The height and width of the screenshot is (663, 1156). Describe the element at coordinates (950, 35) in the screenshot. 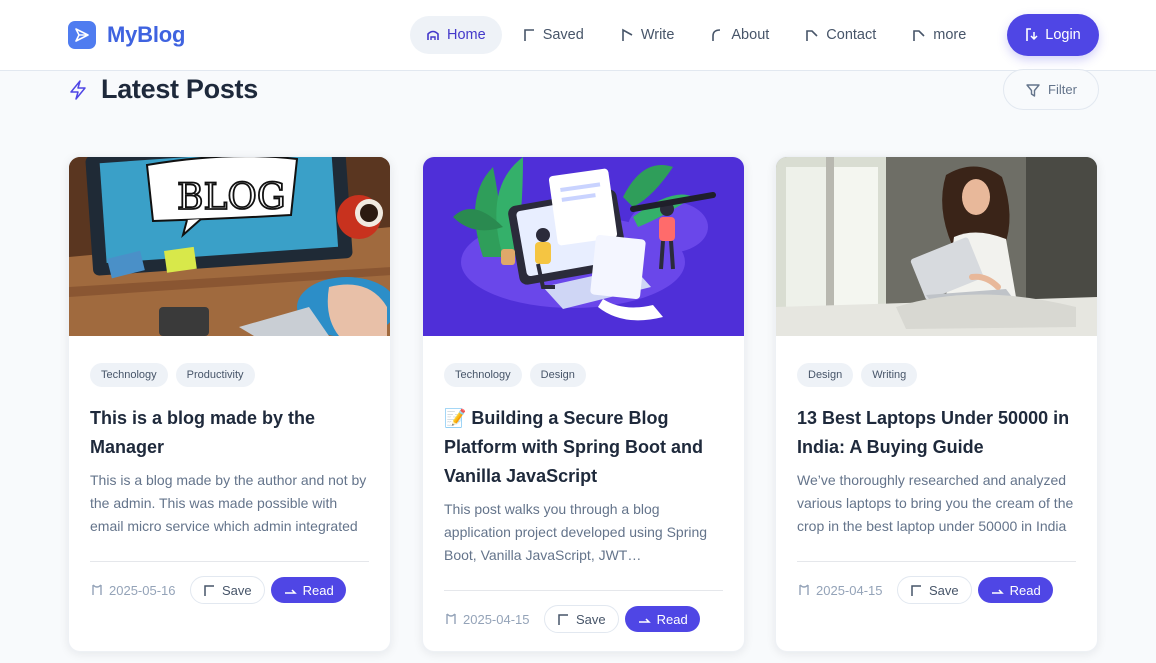

I see `nav-more-label: more` at that location.